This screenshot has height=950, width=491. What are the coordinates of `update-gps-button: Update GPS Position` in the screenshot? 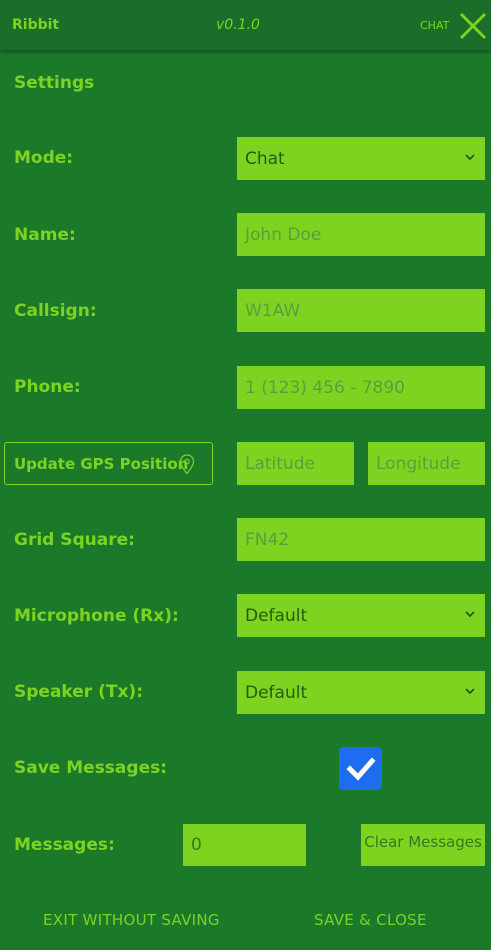 It's located at (108, 463).